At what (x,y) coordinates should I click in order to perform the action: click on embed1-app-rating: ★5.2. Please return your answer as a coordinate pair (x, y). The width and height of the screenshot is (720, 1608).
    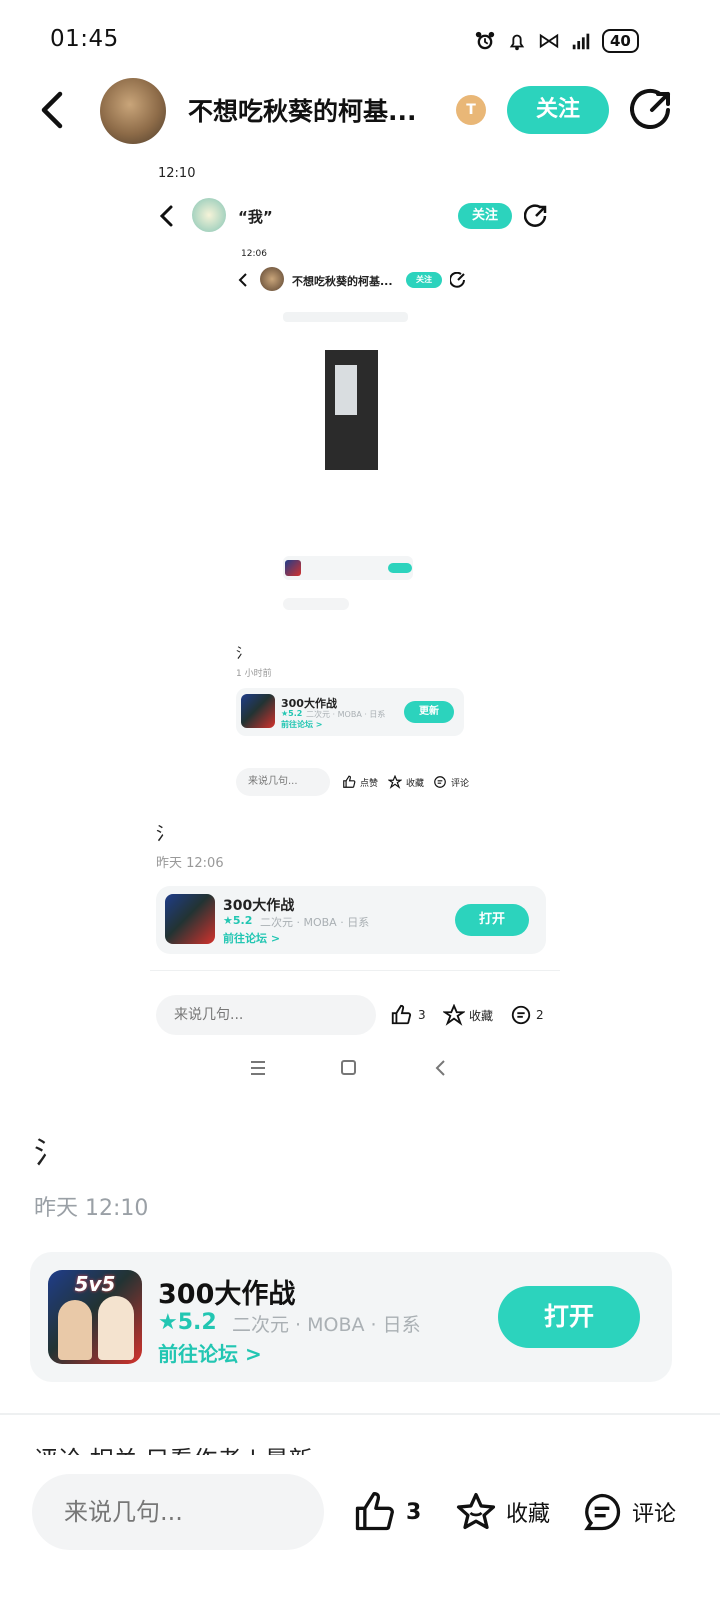
    Looking at the image, I should click on (238, 920).